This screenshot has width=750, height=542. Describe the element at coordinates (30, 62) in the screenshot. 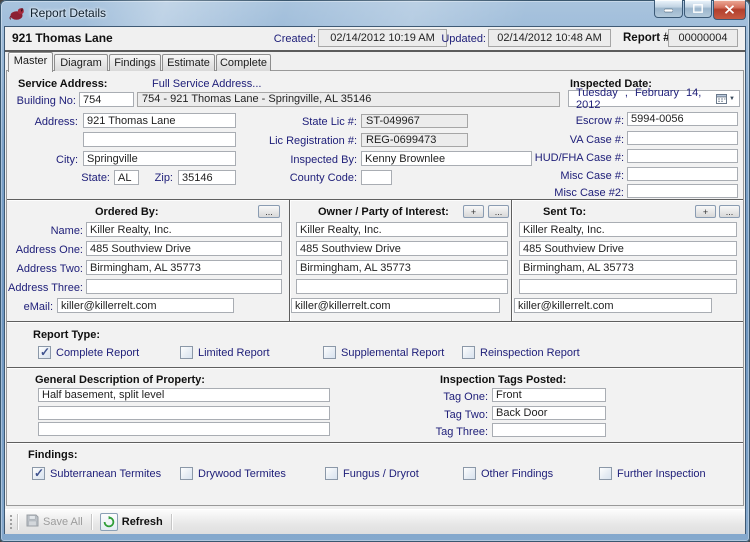

I see `tab-master: Master` at that location.